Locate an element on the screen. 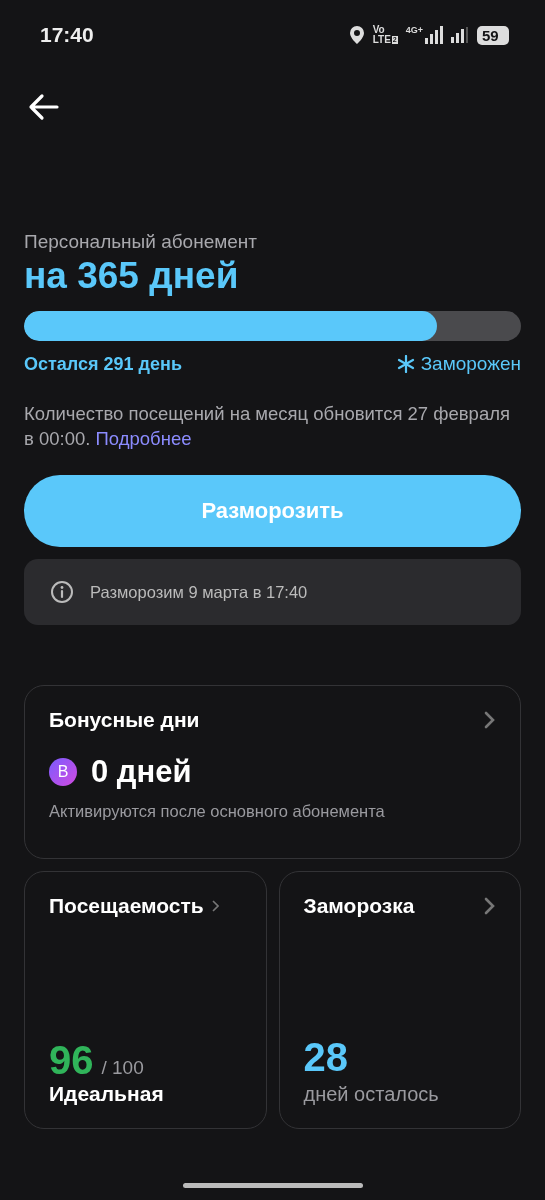  status-time: 17:40 is located at coordinates (67, 35).